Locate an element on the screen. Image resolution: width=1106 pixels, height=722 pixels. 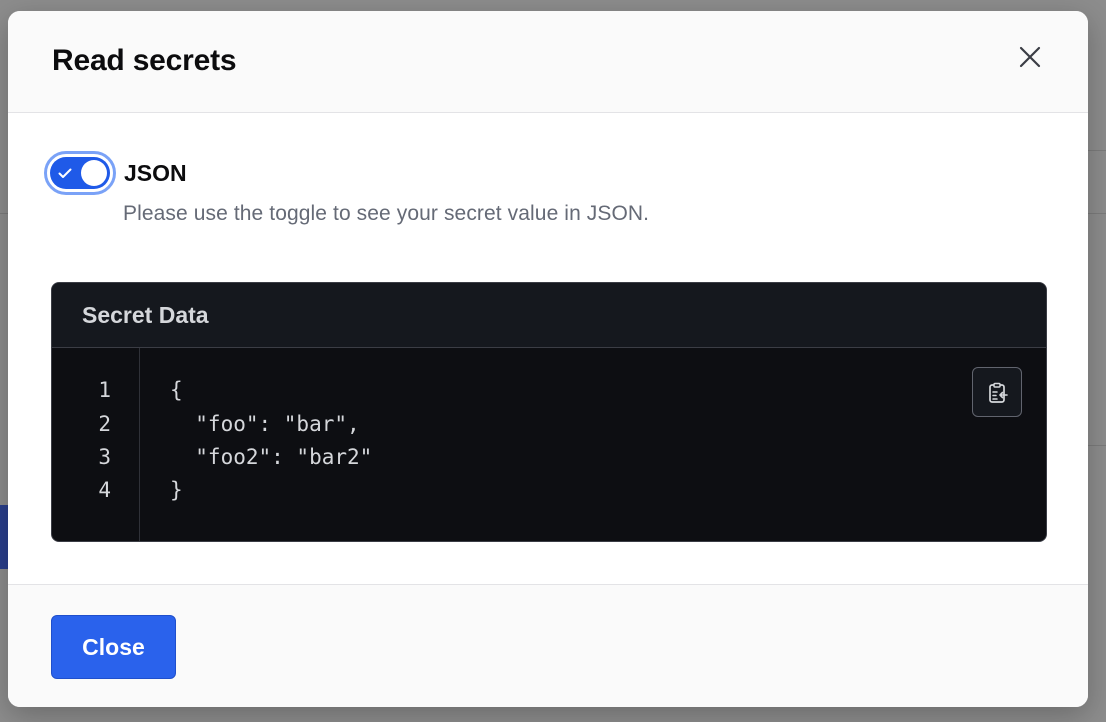
close-icon-glyph is located at coordinates (1030, 57).